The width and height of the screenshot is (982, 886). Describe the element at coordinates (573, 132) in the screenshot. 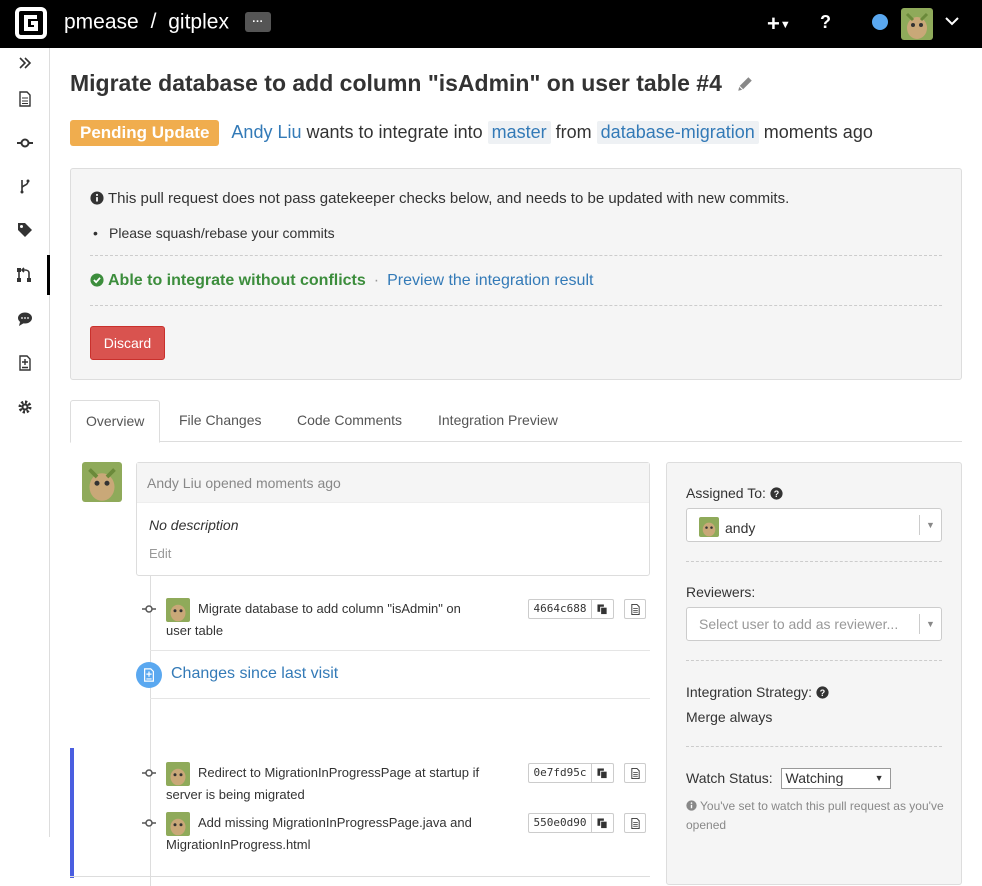

I see `from-text: from` at that location.